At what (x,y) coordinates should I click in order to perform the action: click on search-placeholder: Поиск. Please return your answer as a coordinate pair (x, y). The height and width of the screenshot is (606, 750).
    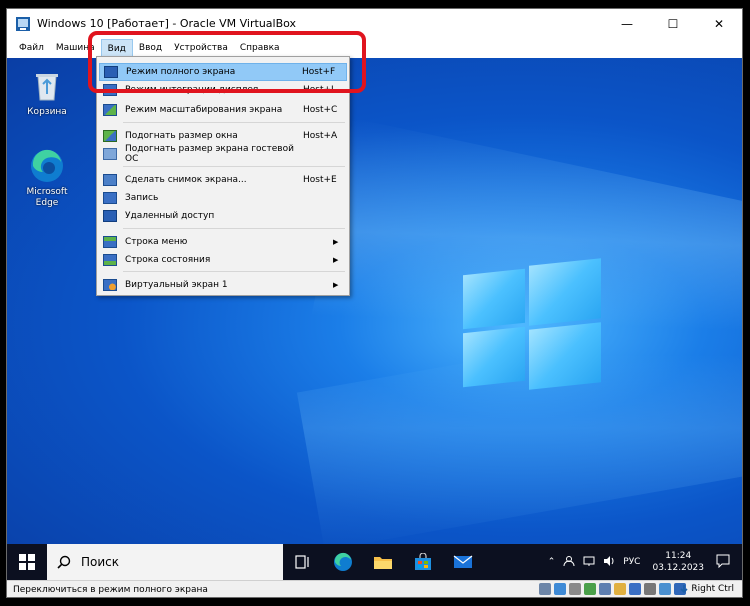
    Looking at the image, I should click on (100, 562).